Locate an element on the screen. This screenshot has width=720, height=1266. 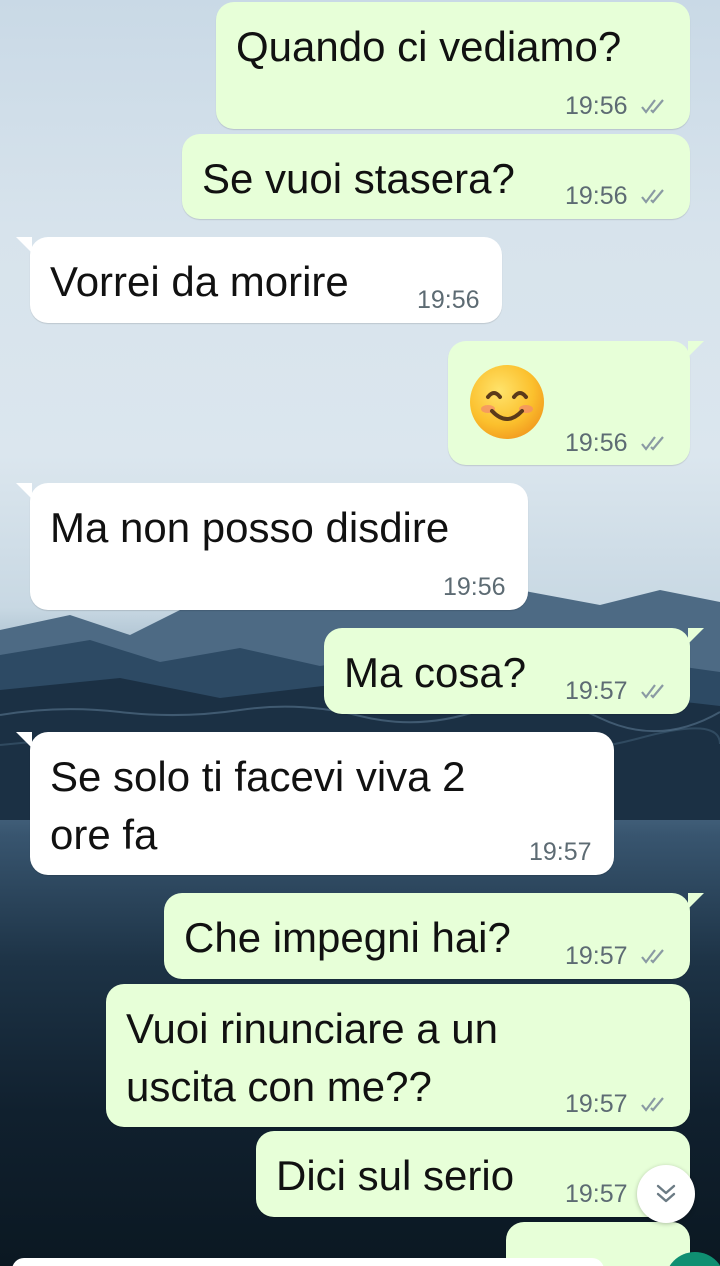
chevron-double-down-icon is located at coordinates (666, 1193).